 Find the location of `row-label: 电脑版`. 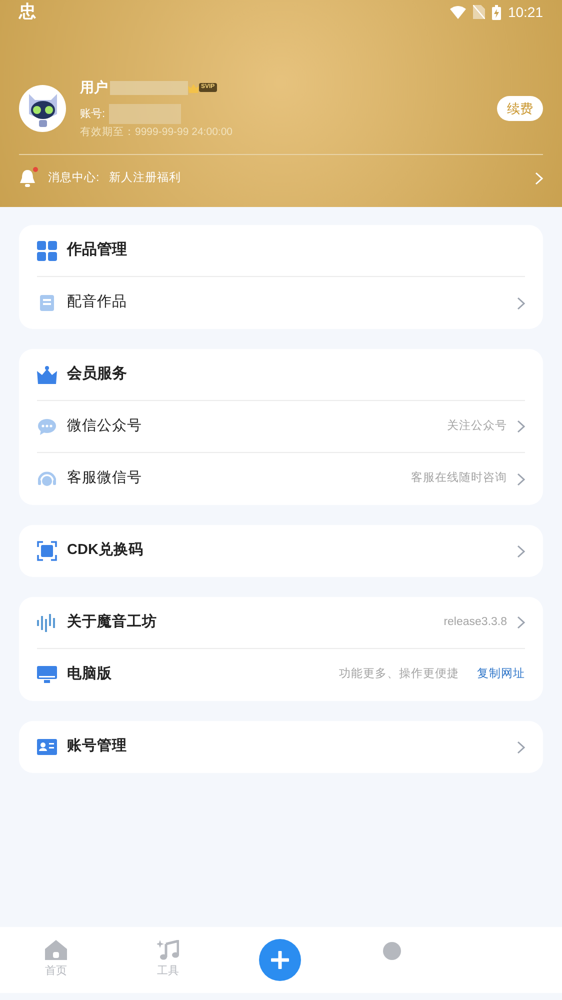

row-label: 电脑版 is located at coordinates (89, 674).